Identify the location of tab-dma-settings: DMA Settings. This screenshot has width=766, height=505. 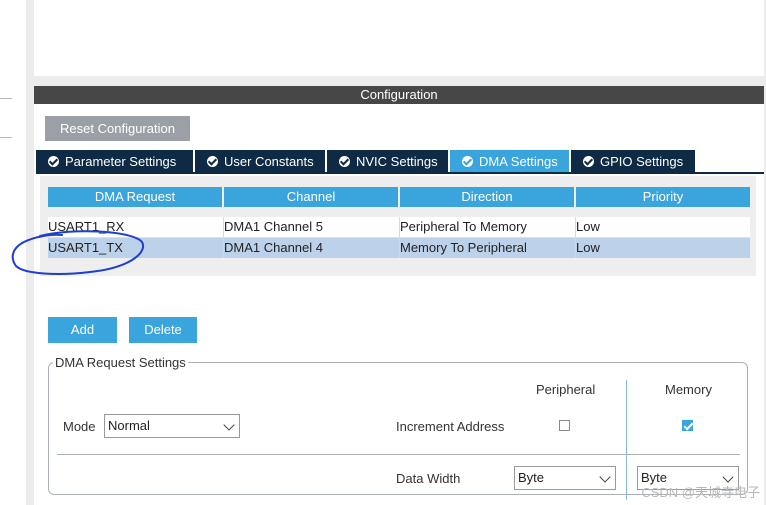
(509, 161).